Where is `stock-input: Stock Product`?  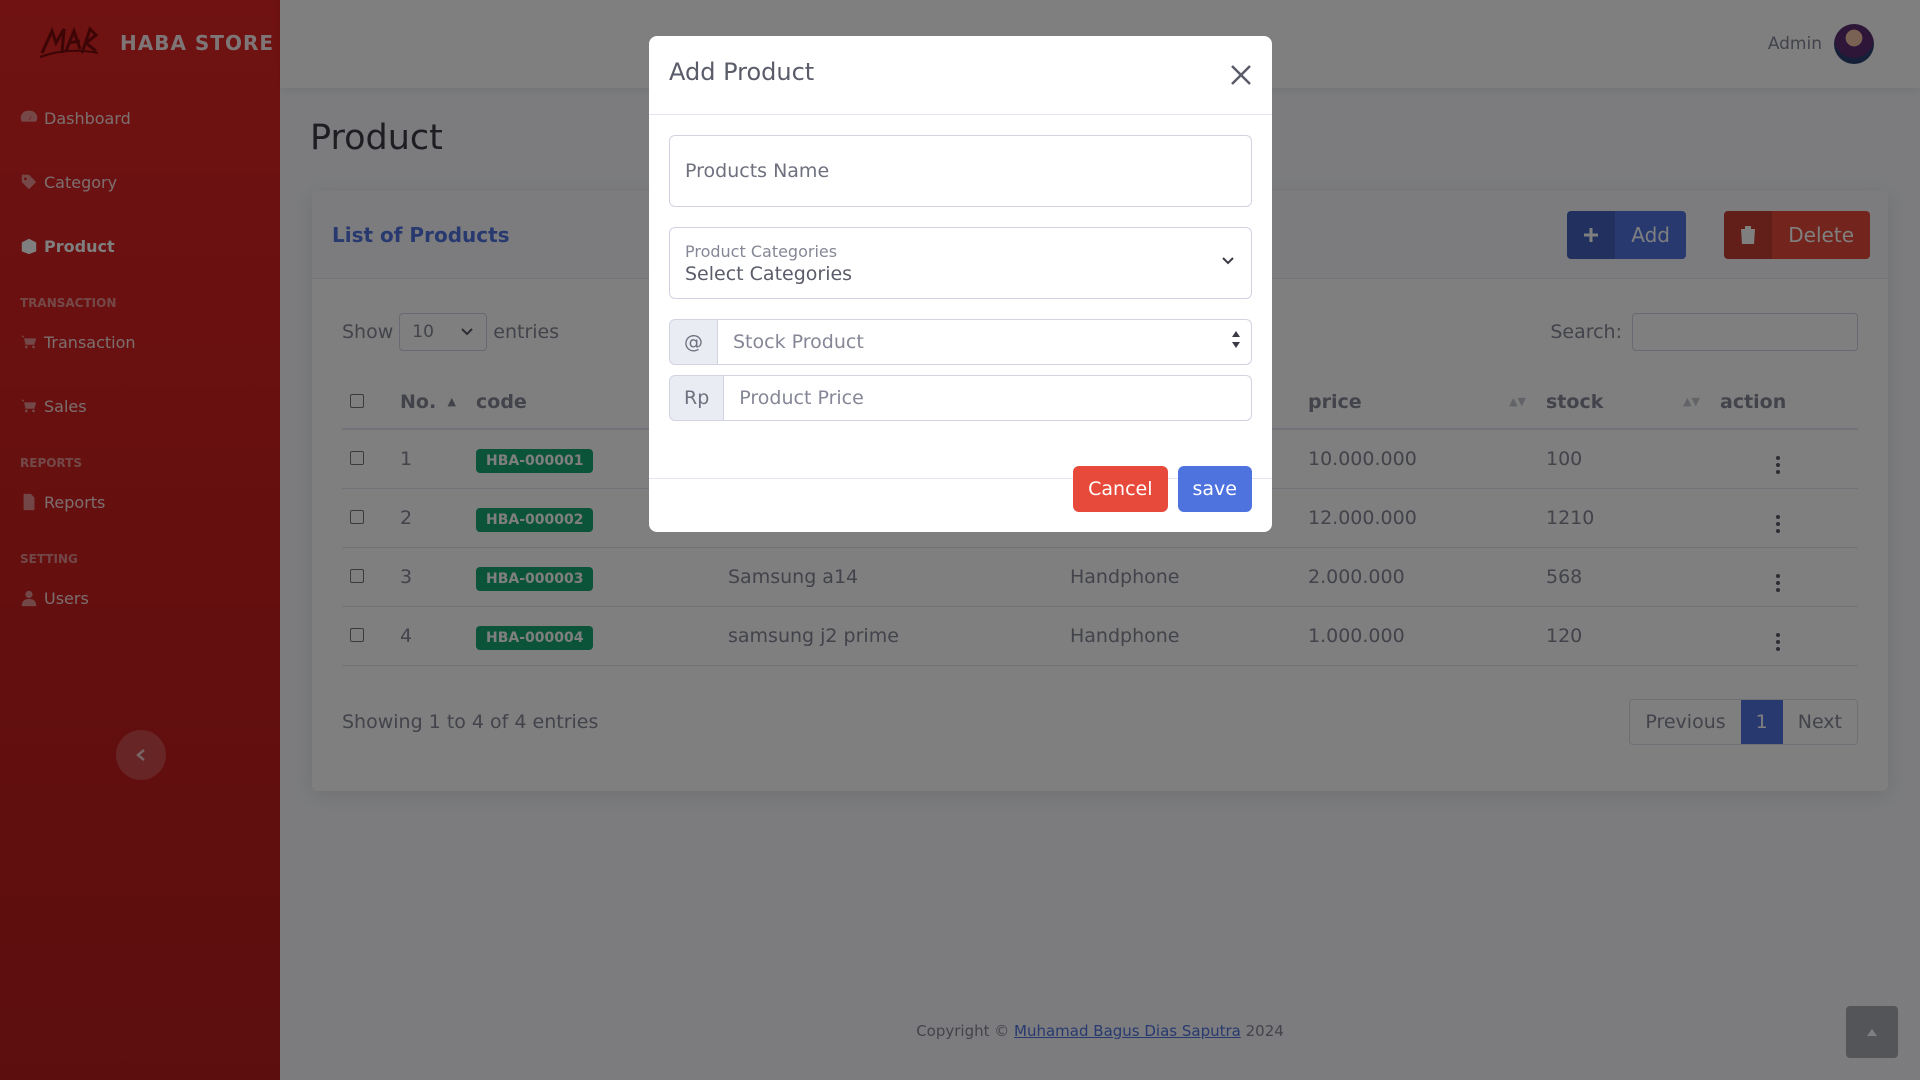
stock-input: Stock Product is located at coordinates (985, 342).